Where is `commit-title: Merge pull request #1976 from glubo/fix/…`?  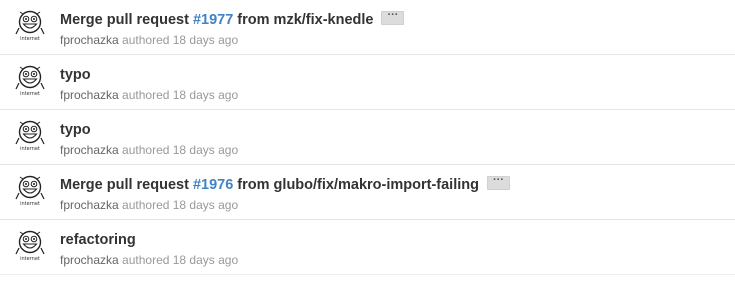 commit-title: Merge pull request #1976 from glubo/fix/… is located at coordinates (285, 184).